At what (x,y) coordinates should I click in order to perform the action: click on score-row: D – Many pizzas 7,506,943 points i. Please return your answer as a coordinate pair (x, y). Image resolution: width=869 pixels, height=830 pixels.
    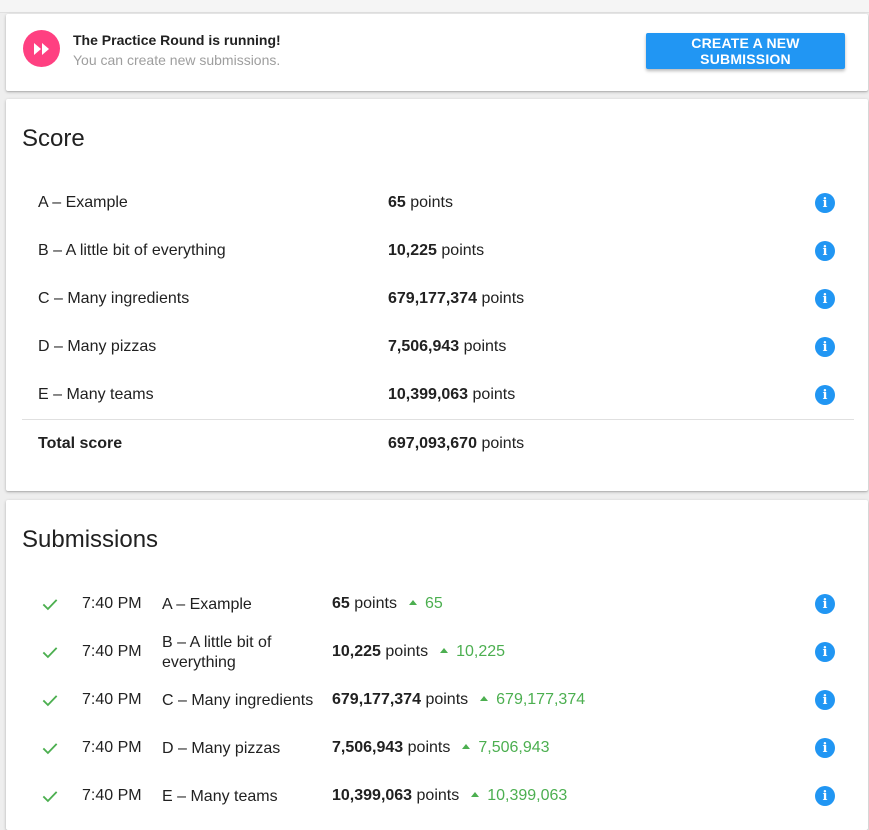
    Looking at the image, I should click on (437, 347).